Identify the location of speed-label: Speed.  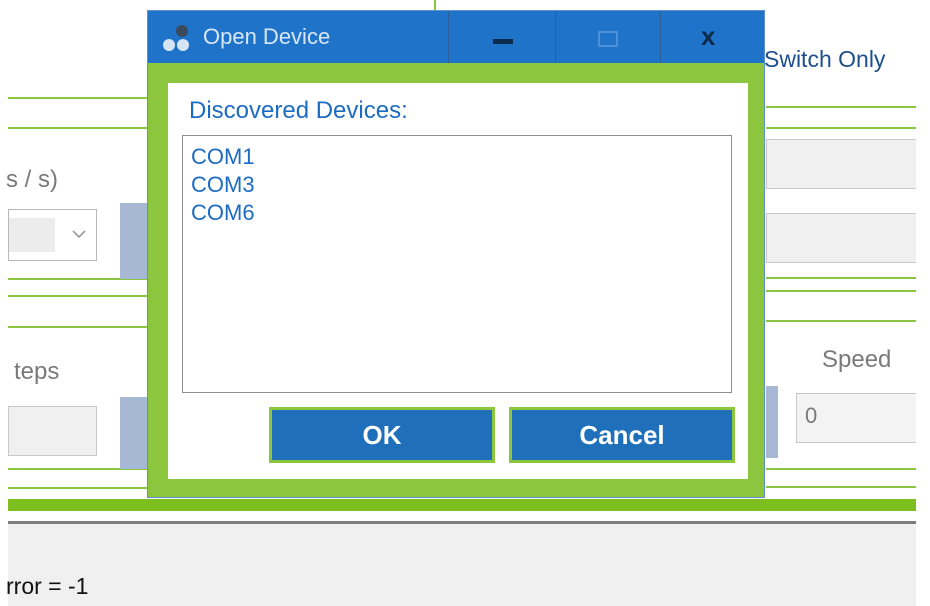
(857, 359).